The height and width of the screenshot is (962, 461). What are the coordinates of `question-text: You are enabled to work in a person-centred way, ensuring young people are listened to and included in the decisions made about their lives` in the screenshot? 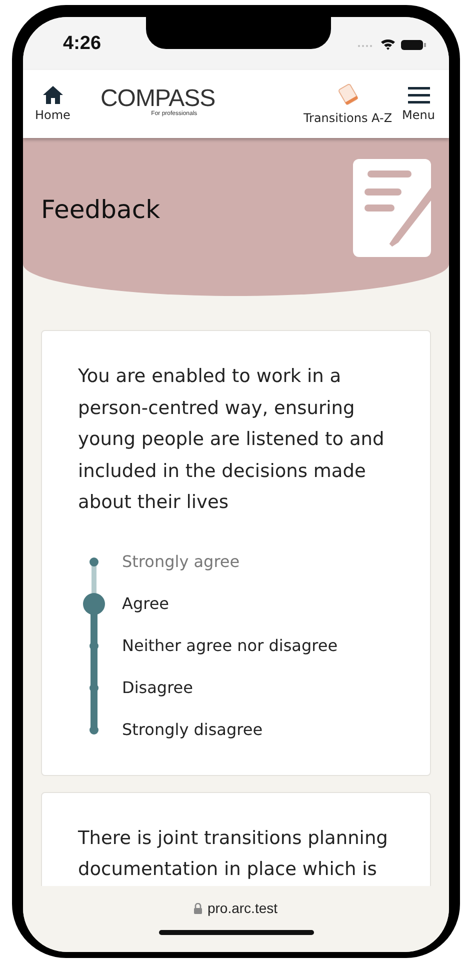 It's located at (232, 440).